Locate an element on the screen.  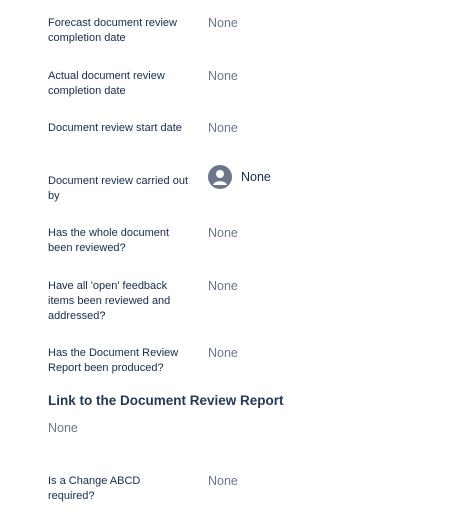
field-label: Has the whole document been reviewed? is located at coordinates (109, 240).